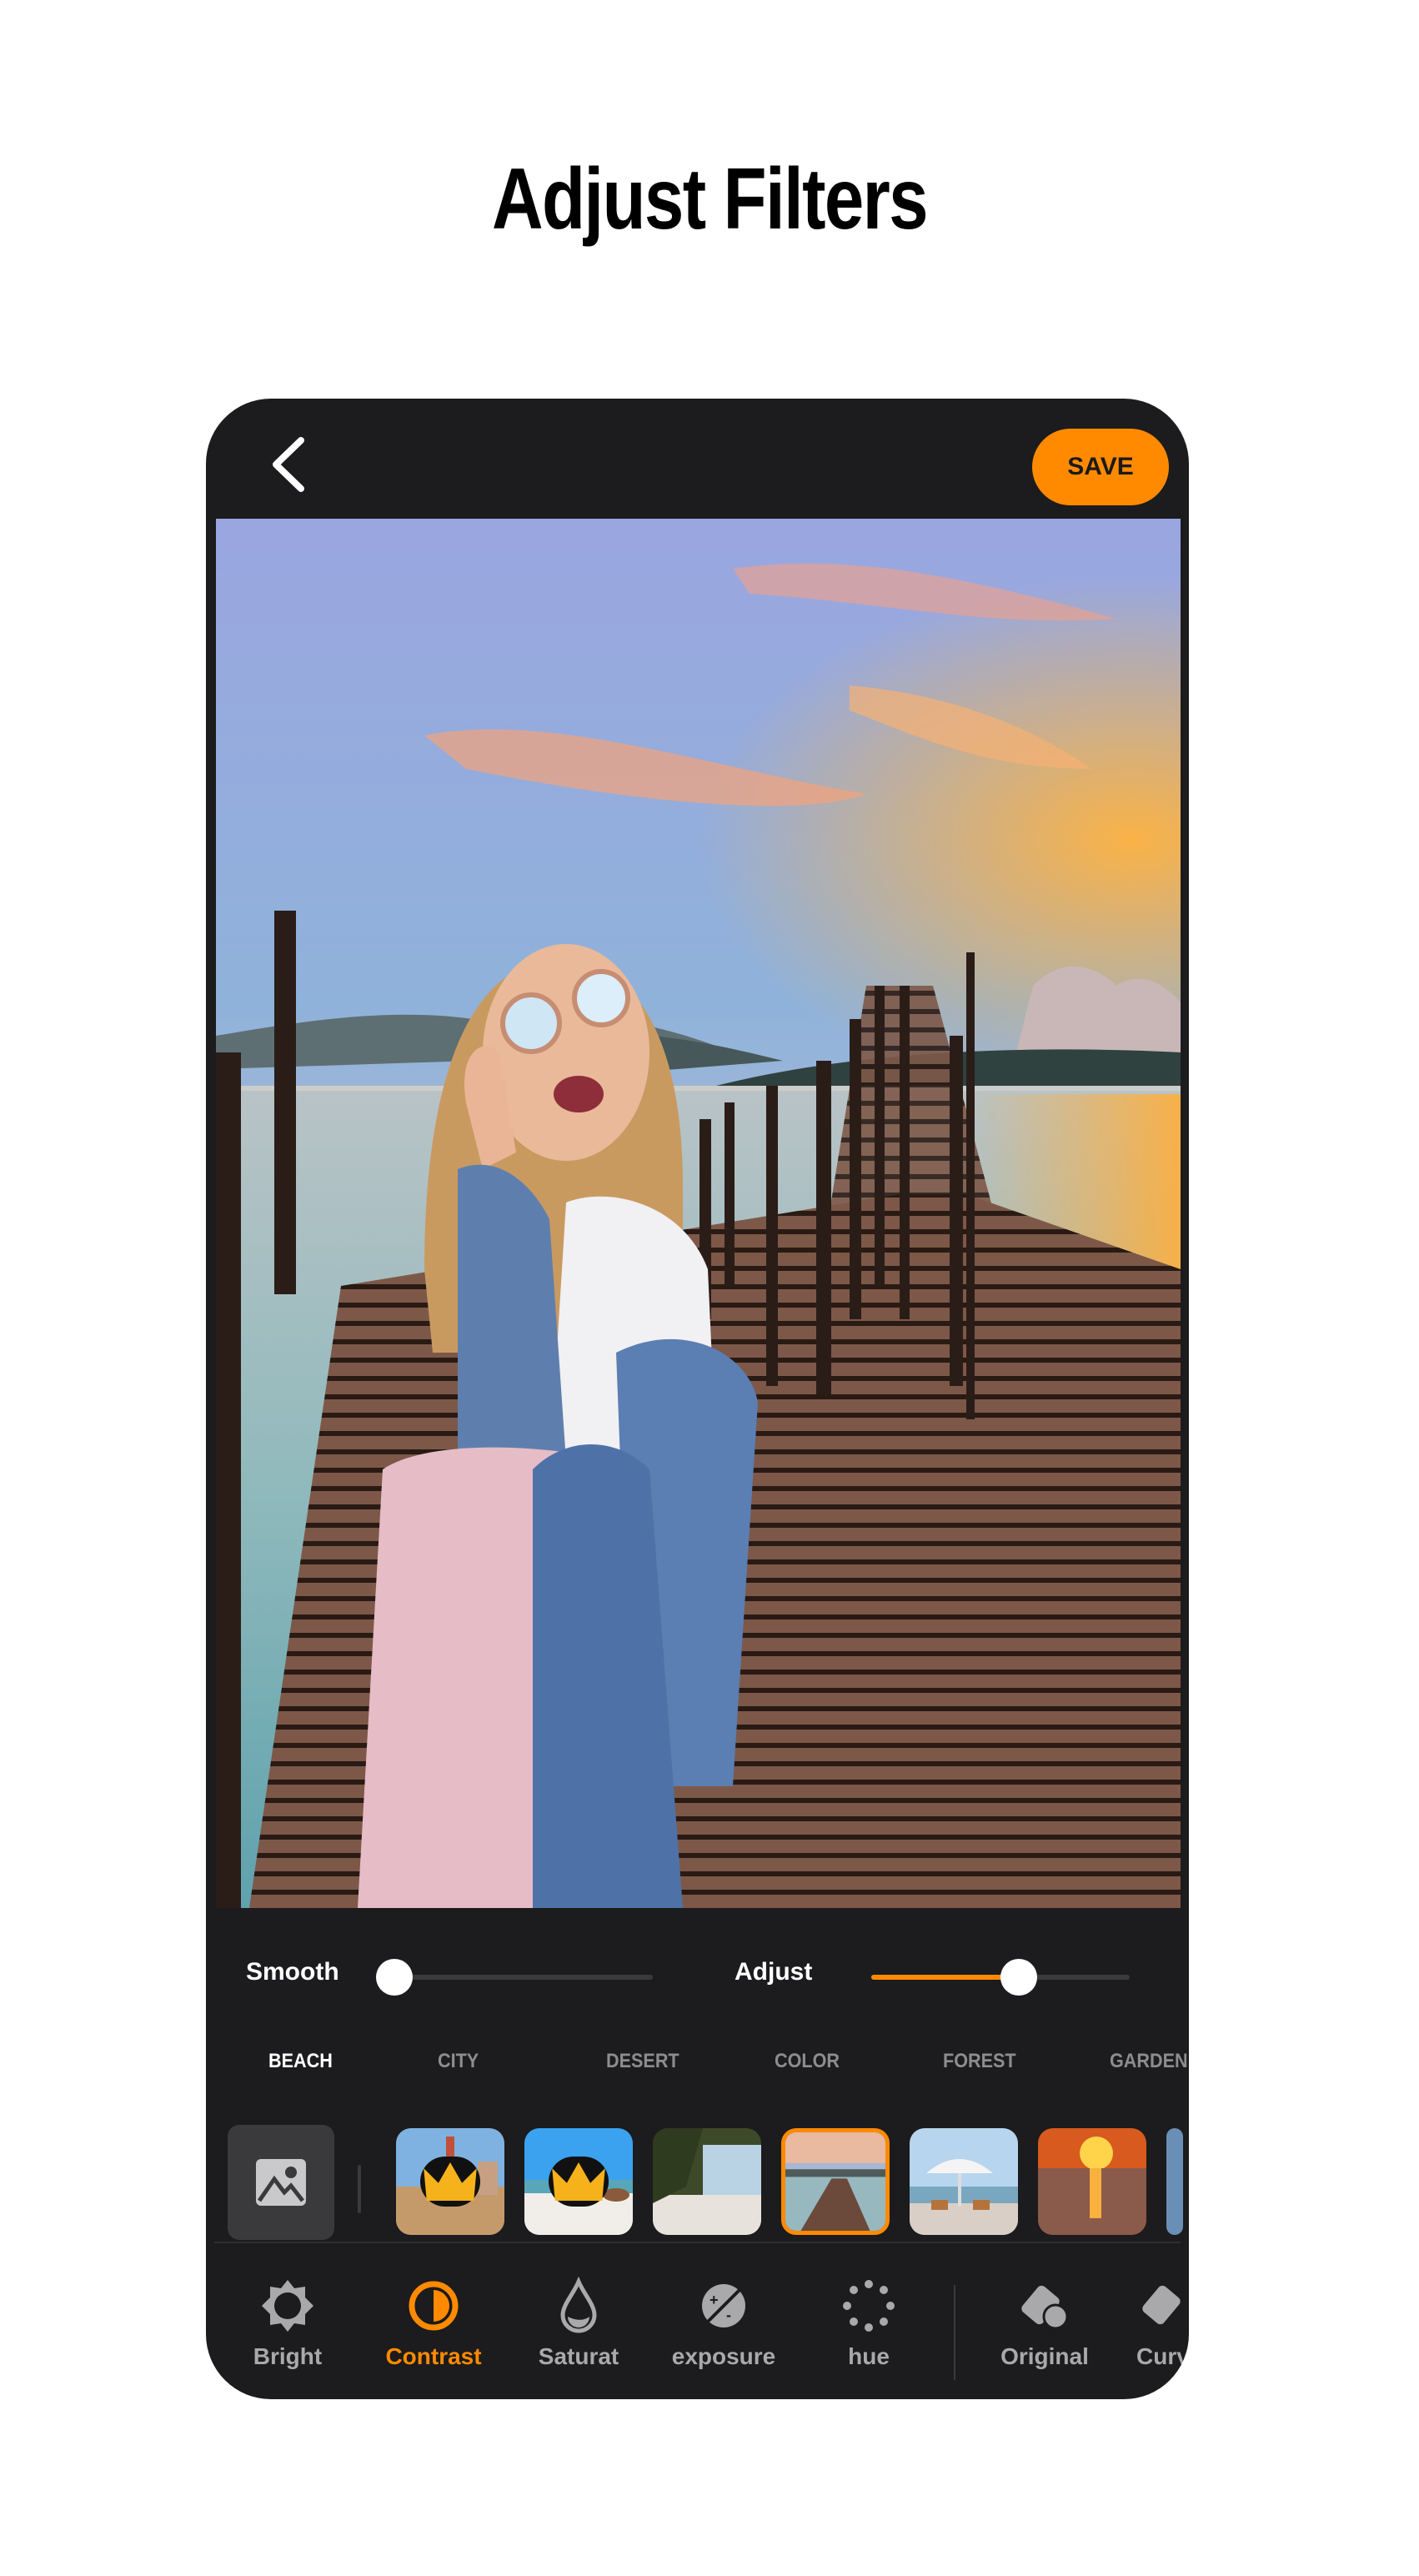  I want to click on image-icon, so click(281, 2182).